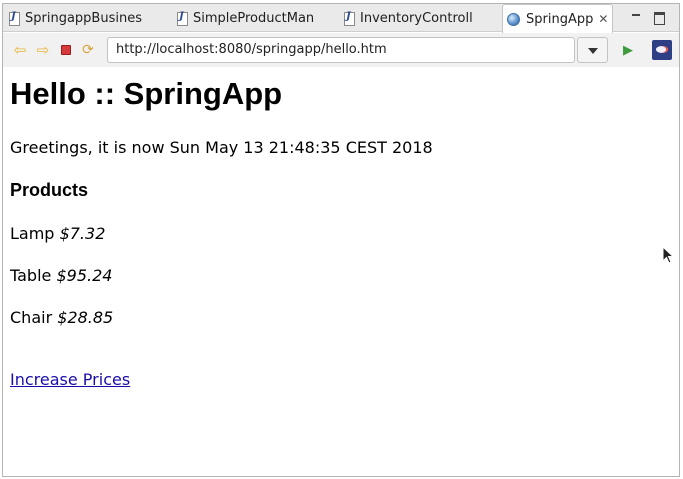  What do you see at coordinates (254, 18) in the screenshot?
I see `tab-label: SimpleProductMan` at bounding box center [254, 18].